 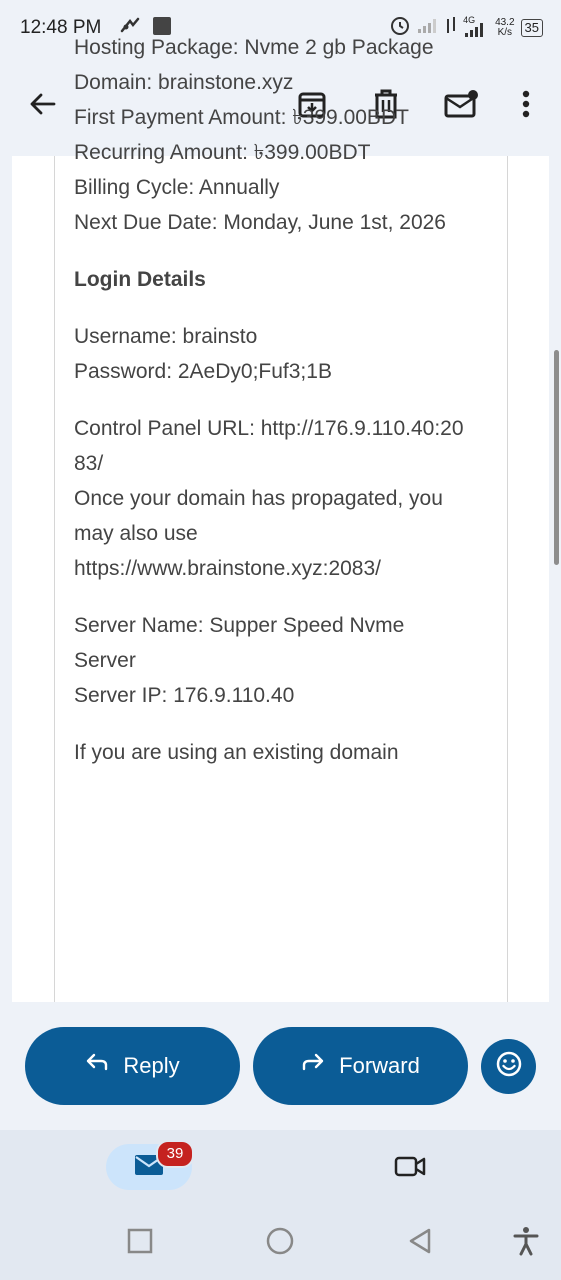 I want to click on emoji-reaction-button, so click(x=508, y=1066).